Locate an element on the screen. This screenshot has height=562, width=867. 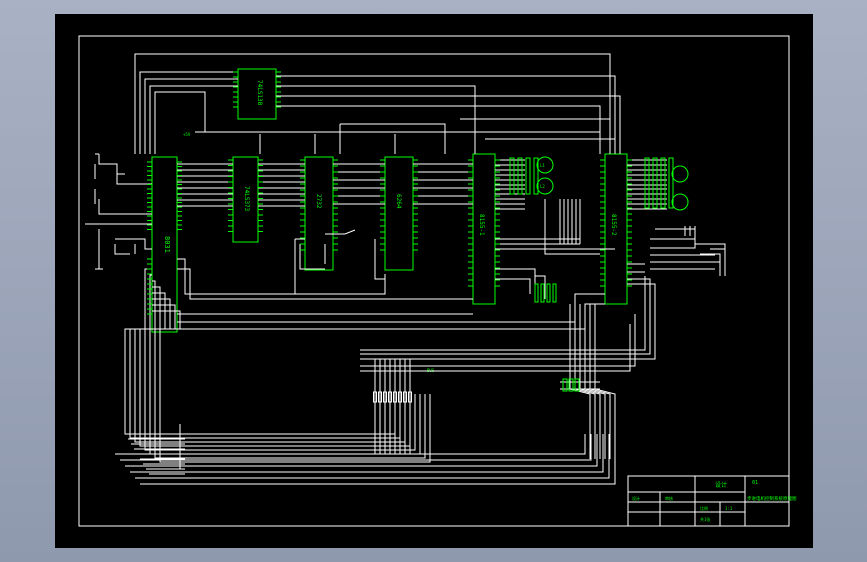
title-block: 设计 01 步进电机控制系统原理图 设计 审核 比例 1:1 共1张 is located at coordinates (712, 501).